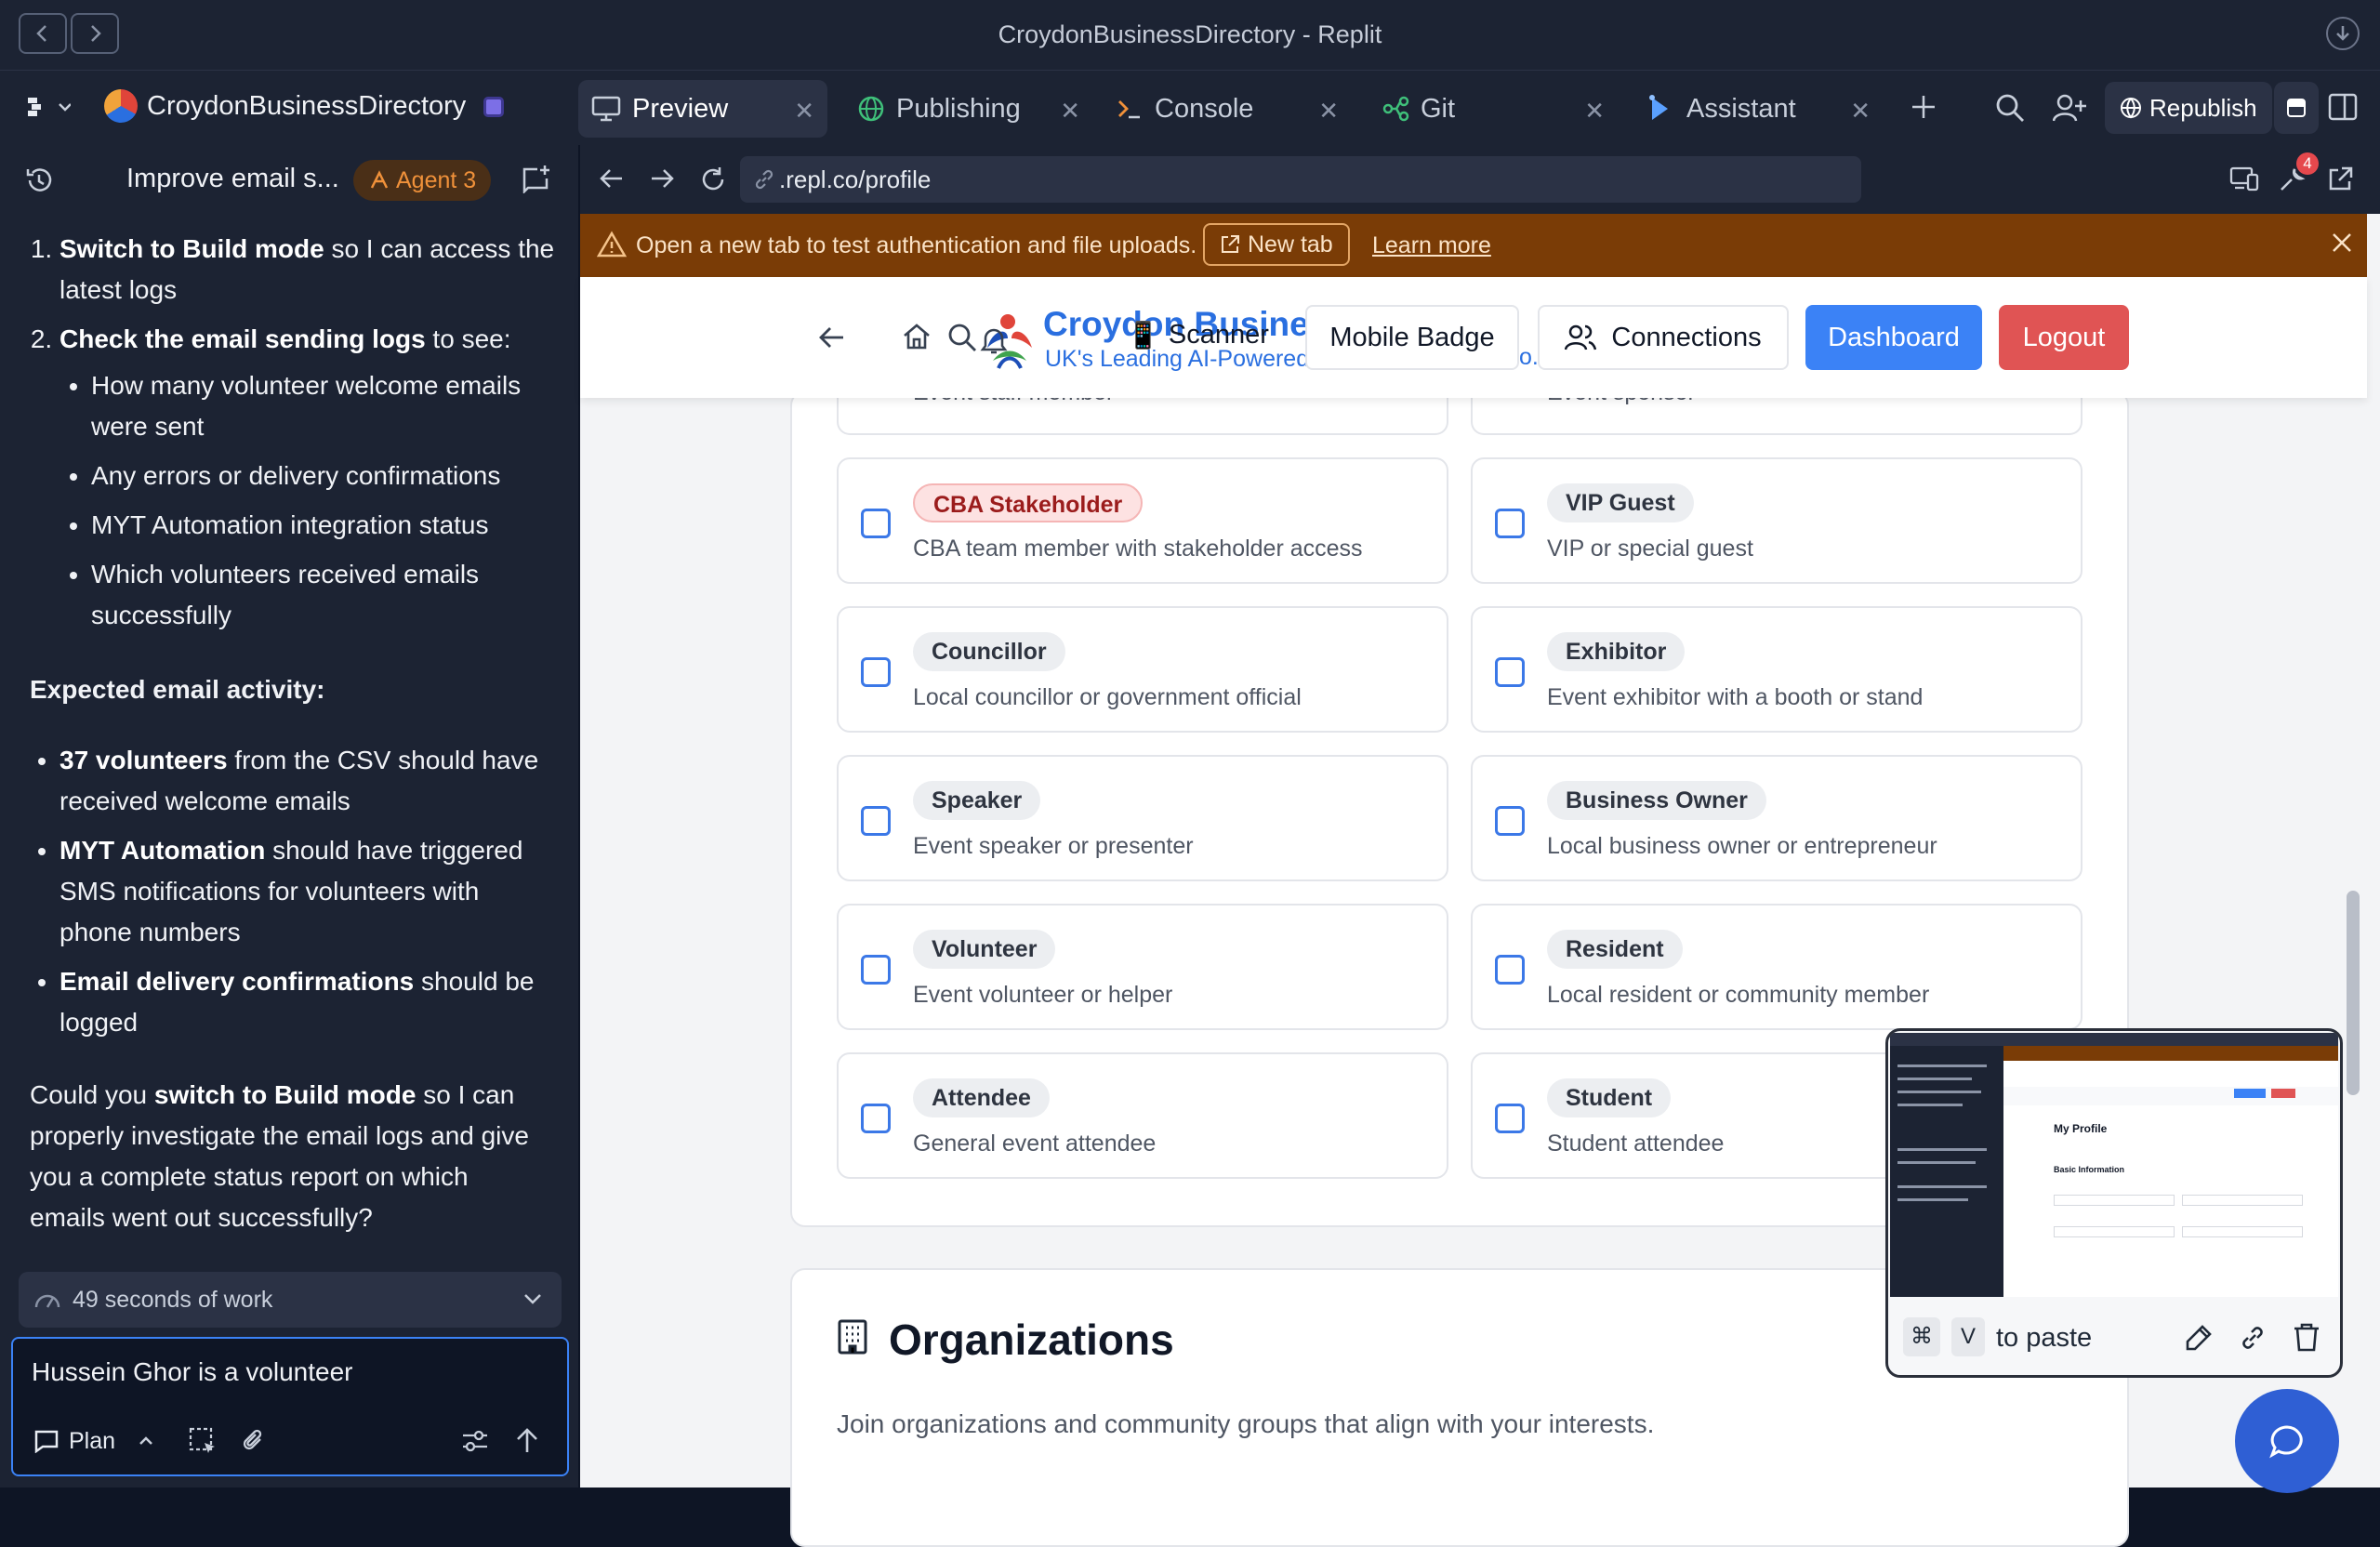 Image resolution: width=2380 pixels, height=1547 pixels. What do you see at coordinates (968, 109) in the screenshot?
I see `tab-publishing: Publishing ✕` at bounding box center [968, 109].